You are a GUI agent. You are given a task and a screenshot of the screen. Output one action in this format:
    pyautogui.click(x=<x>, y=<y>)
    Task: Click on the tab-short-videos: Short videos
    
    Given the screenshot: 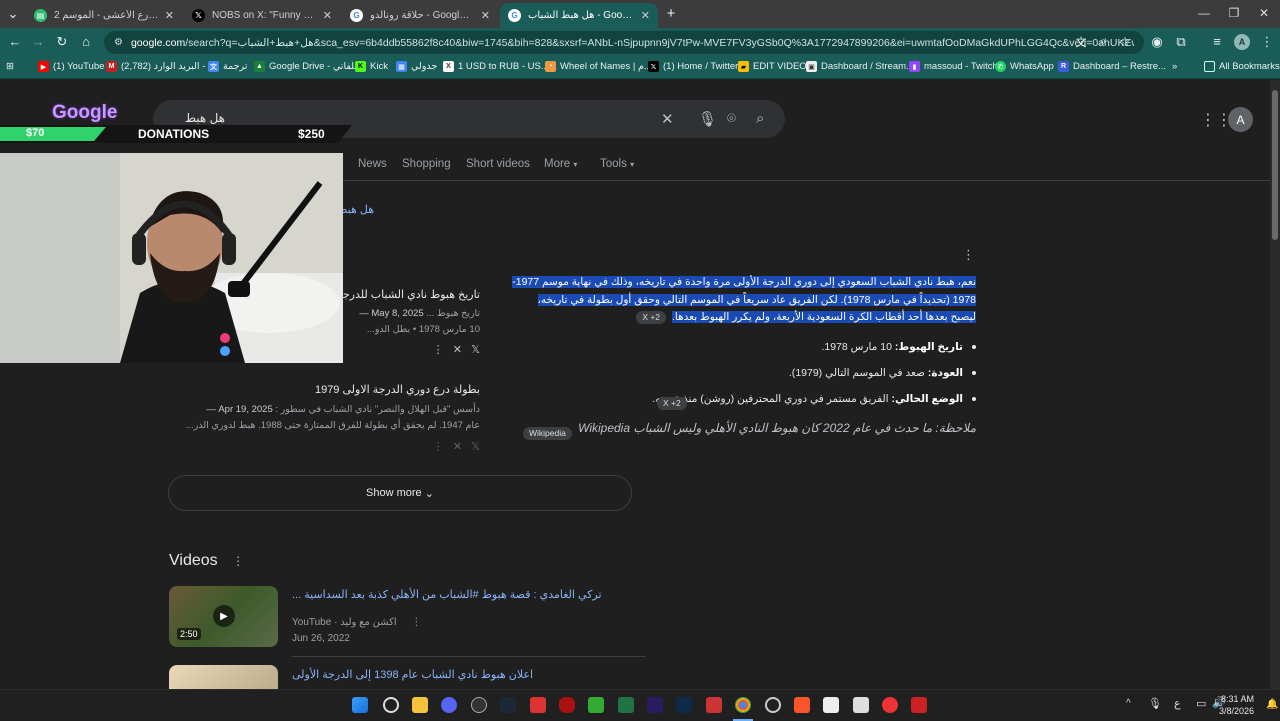 What is the action you would take?
    pyautogui.click(x=498, y=164)
    